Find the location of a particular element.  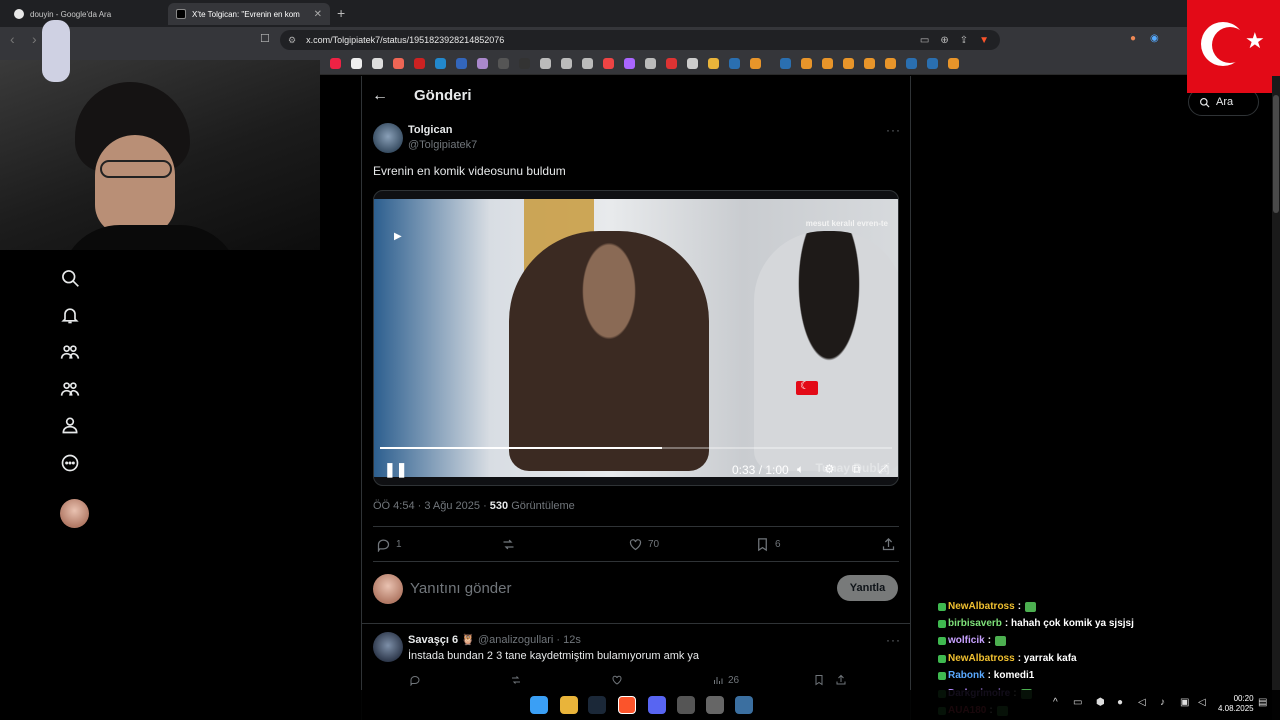

groups-icon is located at coordinates (70, 389).